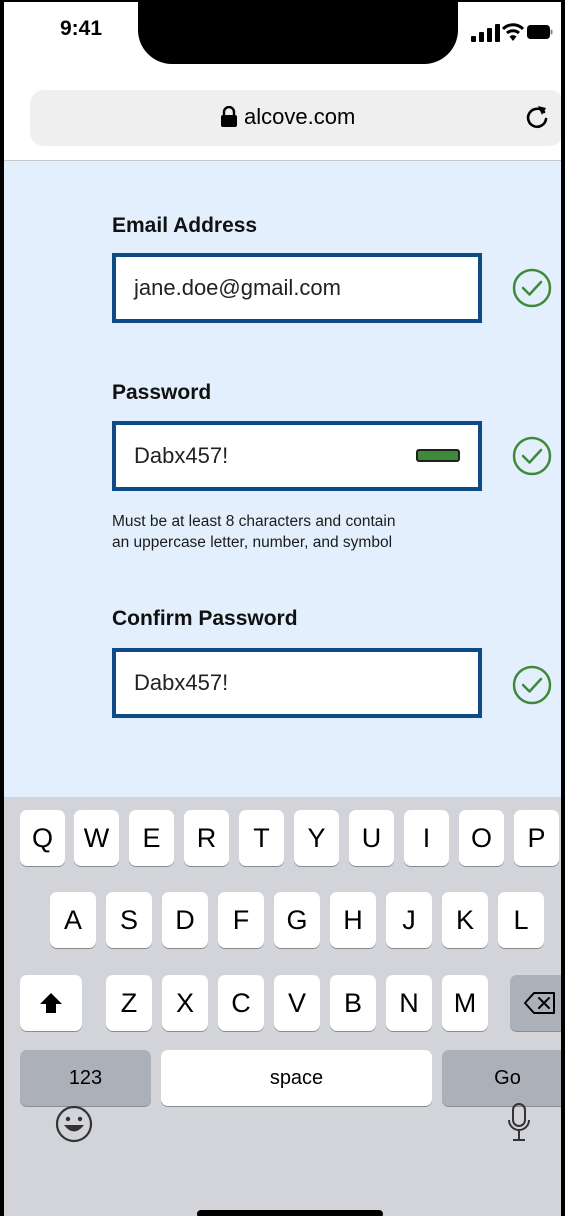 This screenshot has height=1216, width=565. Describe the element at coordinates (519, 1123) in the screenshot. I see `microphone-icon` at that location.